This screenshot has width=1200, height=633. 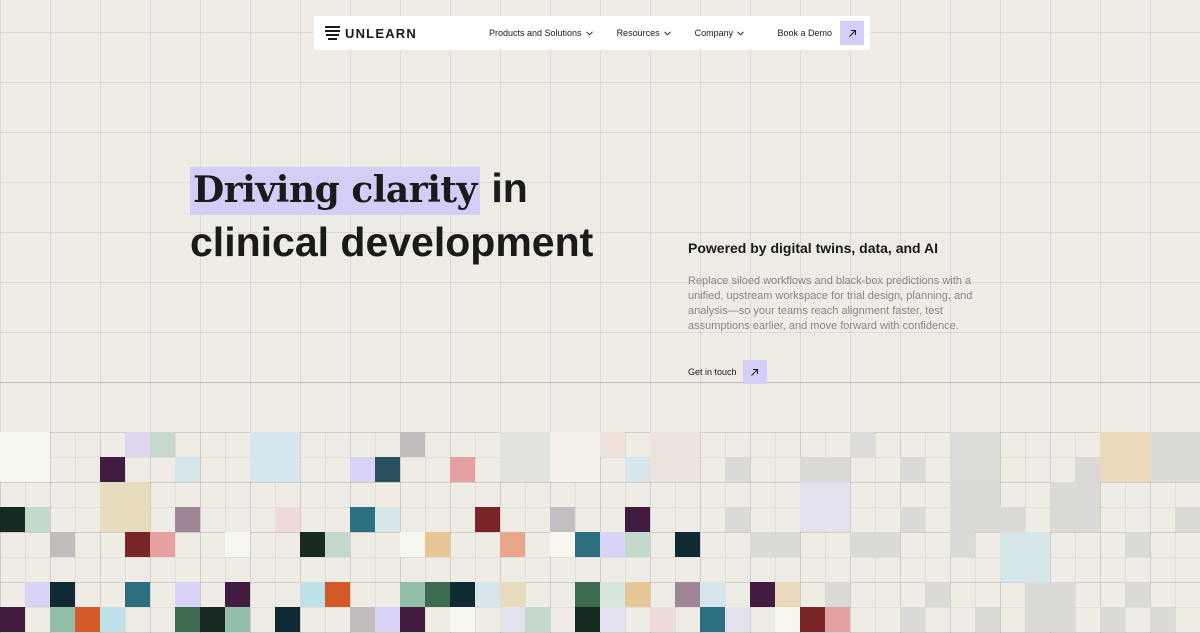 I want to click on chevron-down-icon, so click(x=589, y=32).